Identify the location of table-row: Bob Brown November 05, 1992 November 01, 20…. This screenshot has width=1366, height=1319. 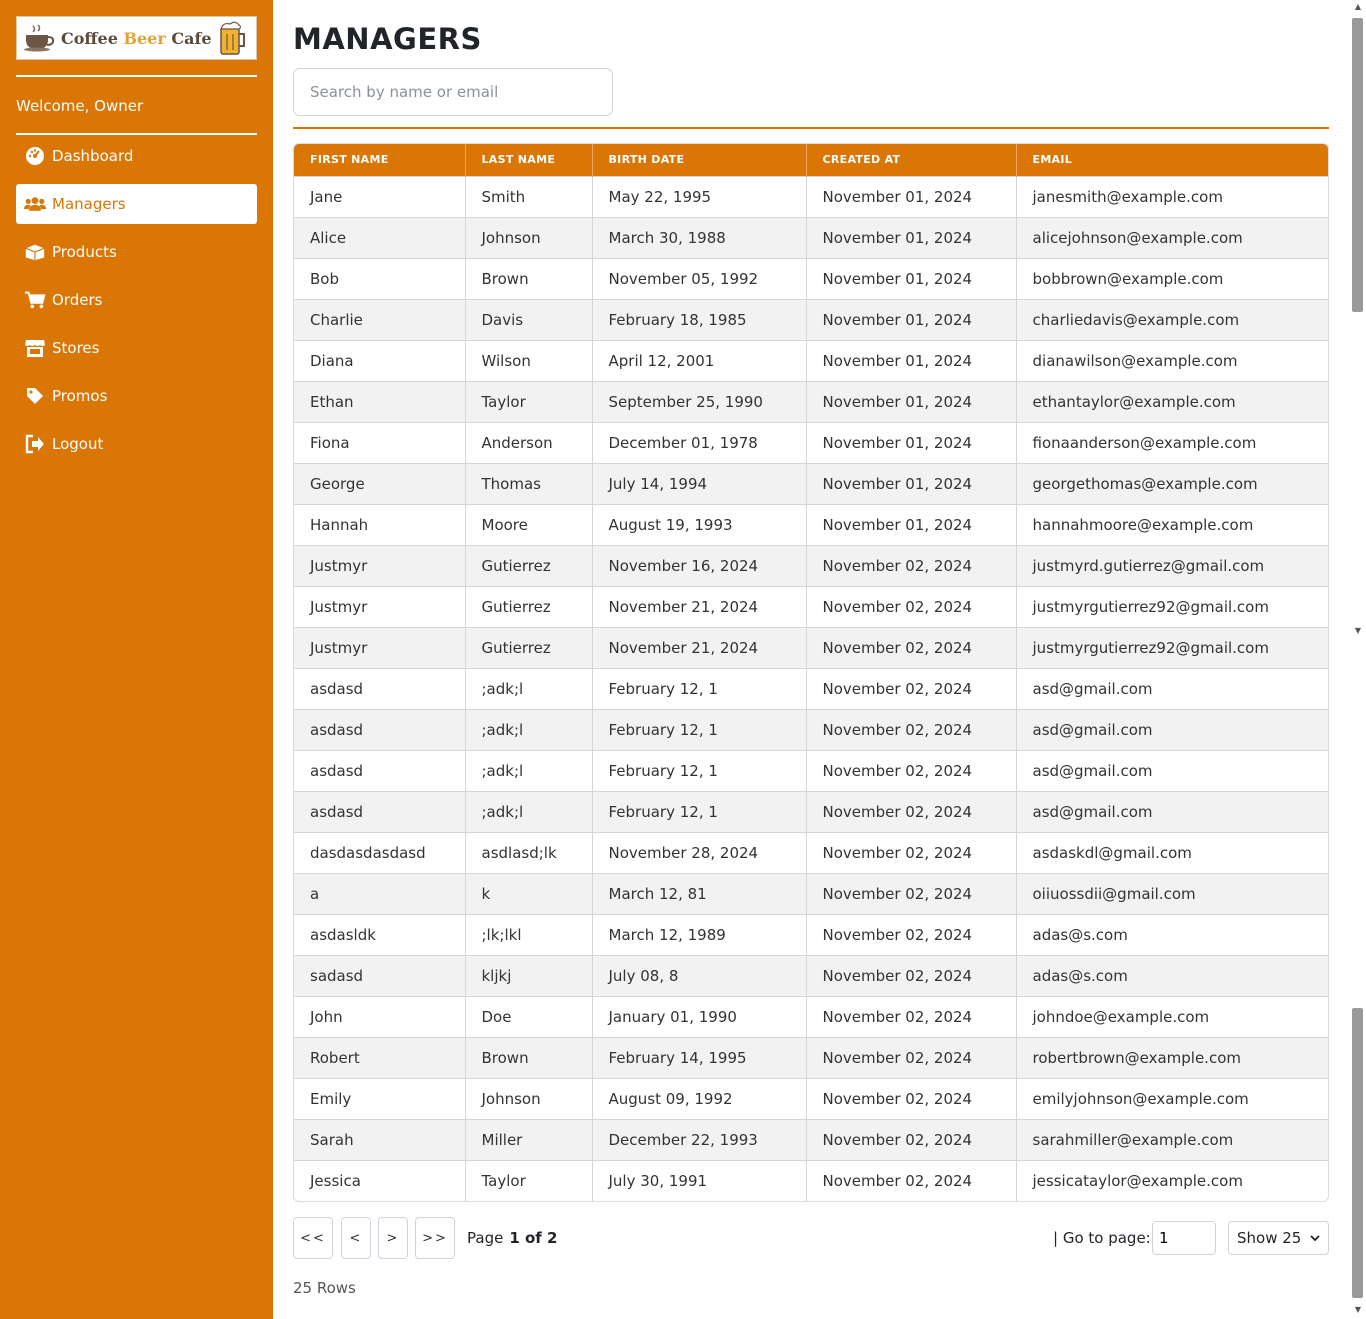
(811, 278).